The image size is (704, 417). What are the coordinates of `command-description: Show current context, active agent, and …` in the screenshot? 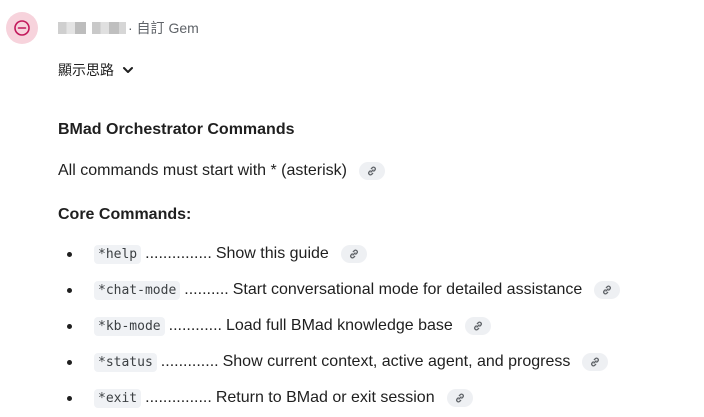 It's located at (396, 361).